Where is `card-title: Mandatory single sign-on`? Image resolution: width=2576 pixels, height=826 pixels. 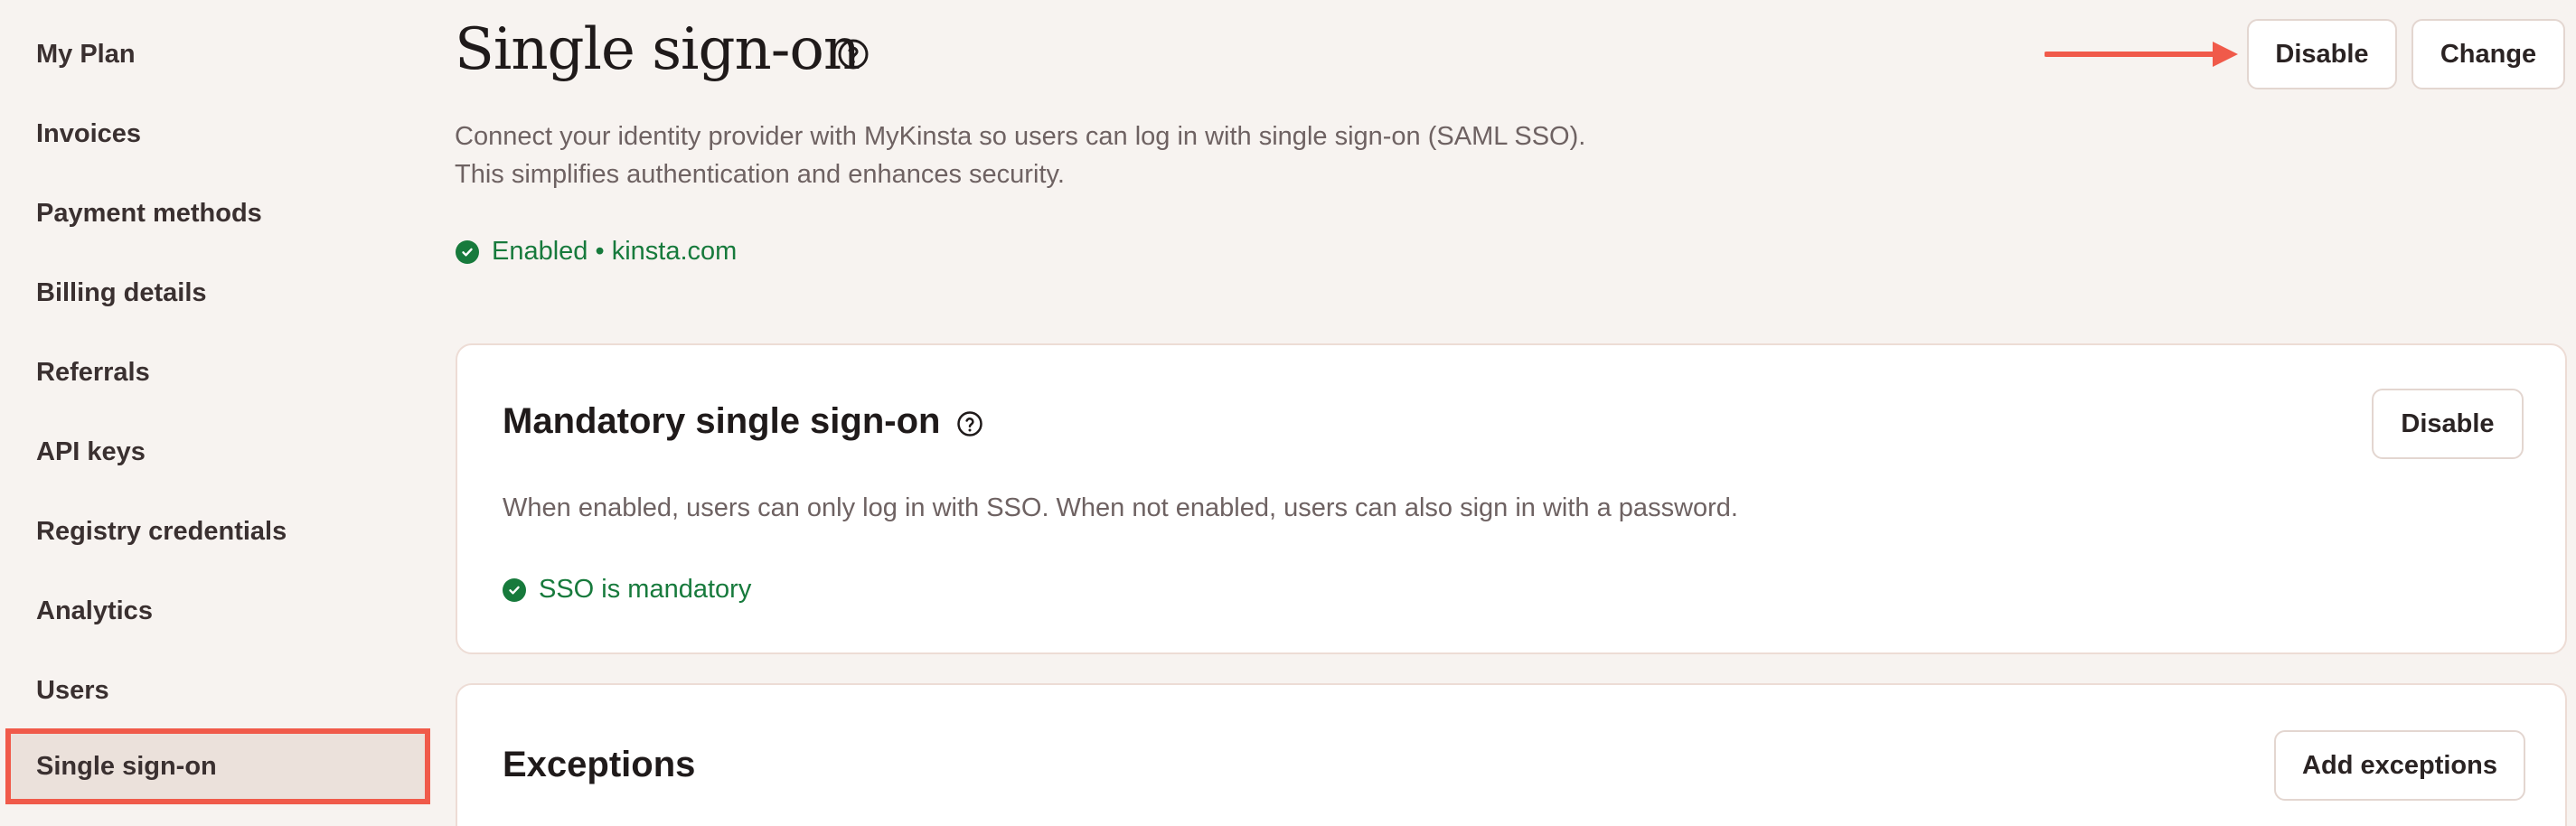
card-title: Mandatory single sign-on is located at coordinates (722, 421).